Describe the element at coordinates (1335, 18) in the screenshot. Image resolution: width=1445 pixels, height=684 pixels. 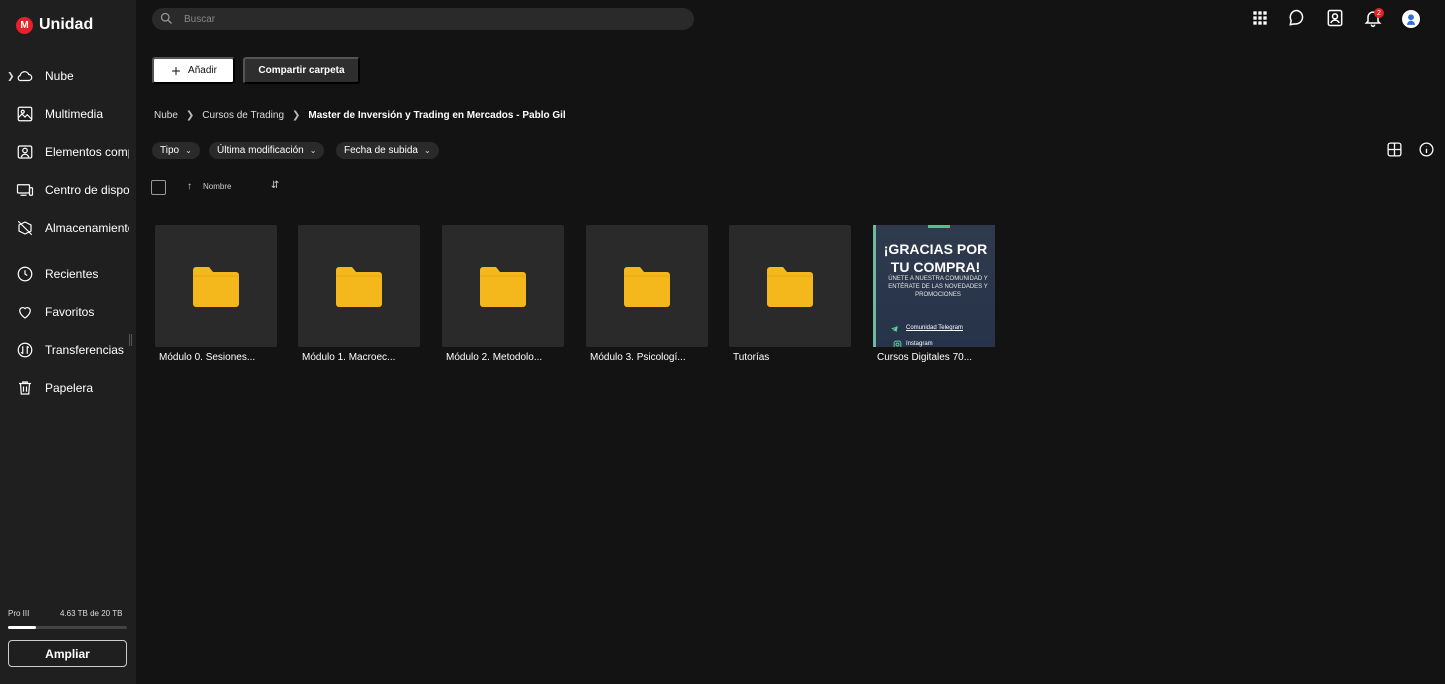
I see `contacts-icon` at that location.